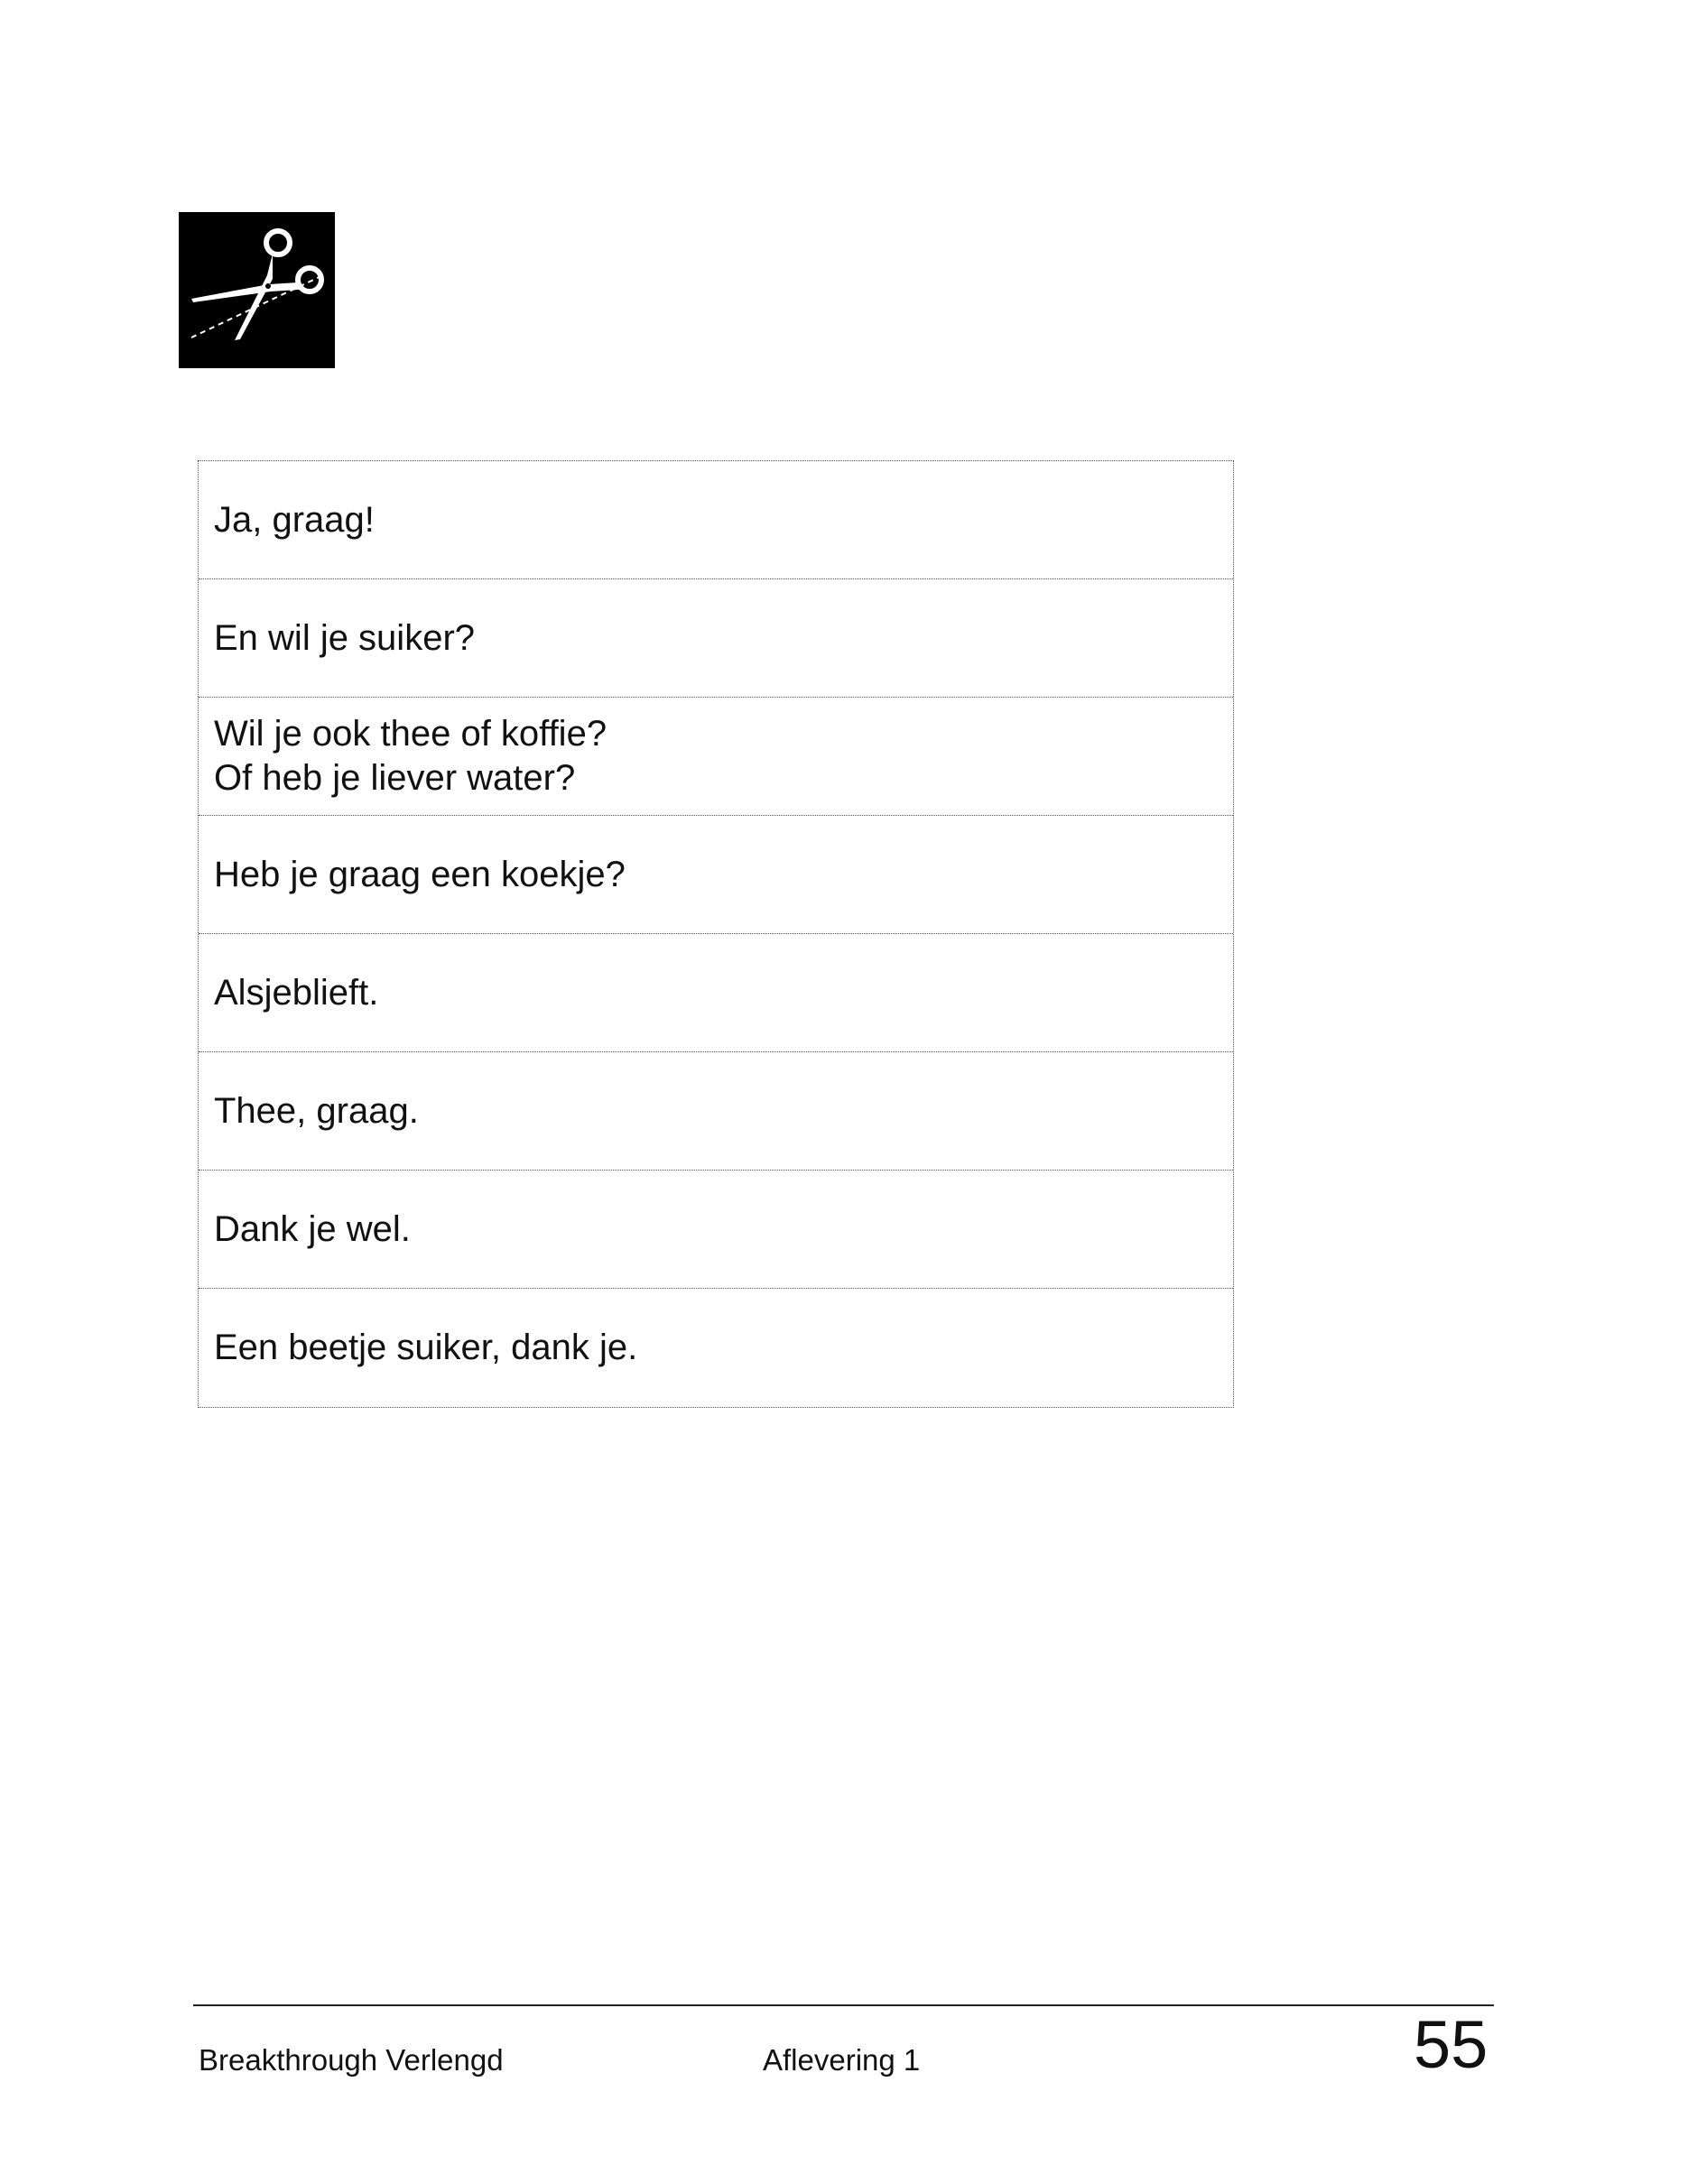  Describe the element at coordinates (294, 519) in the screenshot. I see `phrase-text: Ja, graag!` at that location.